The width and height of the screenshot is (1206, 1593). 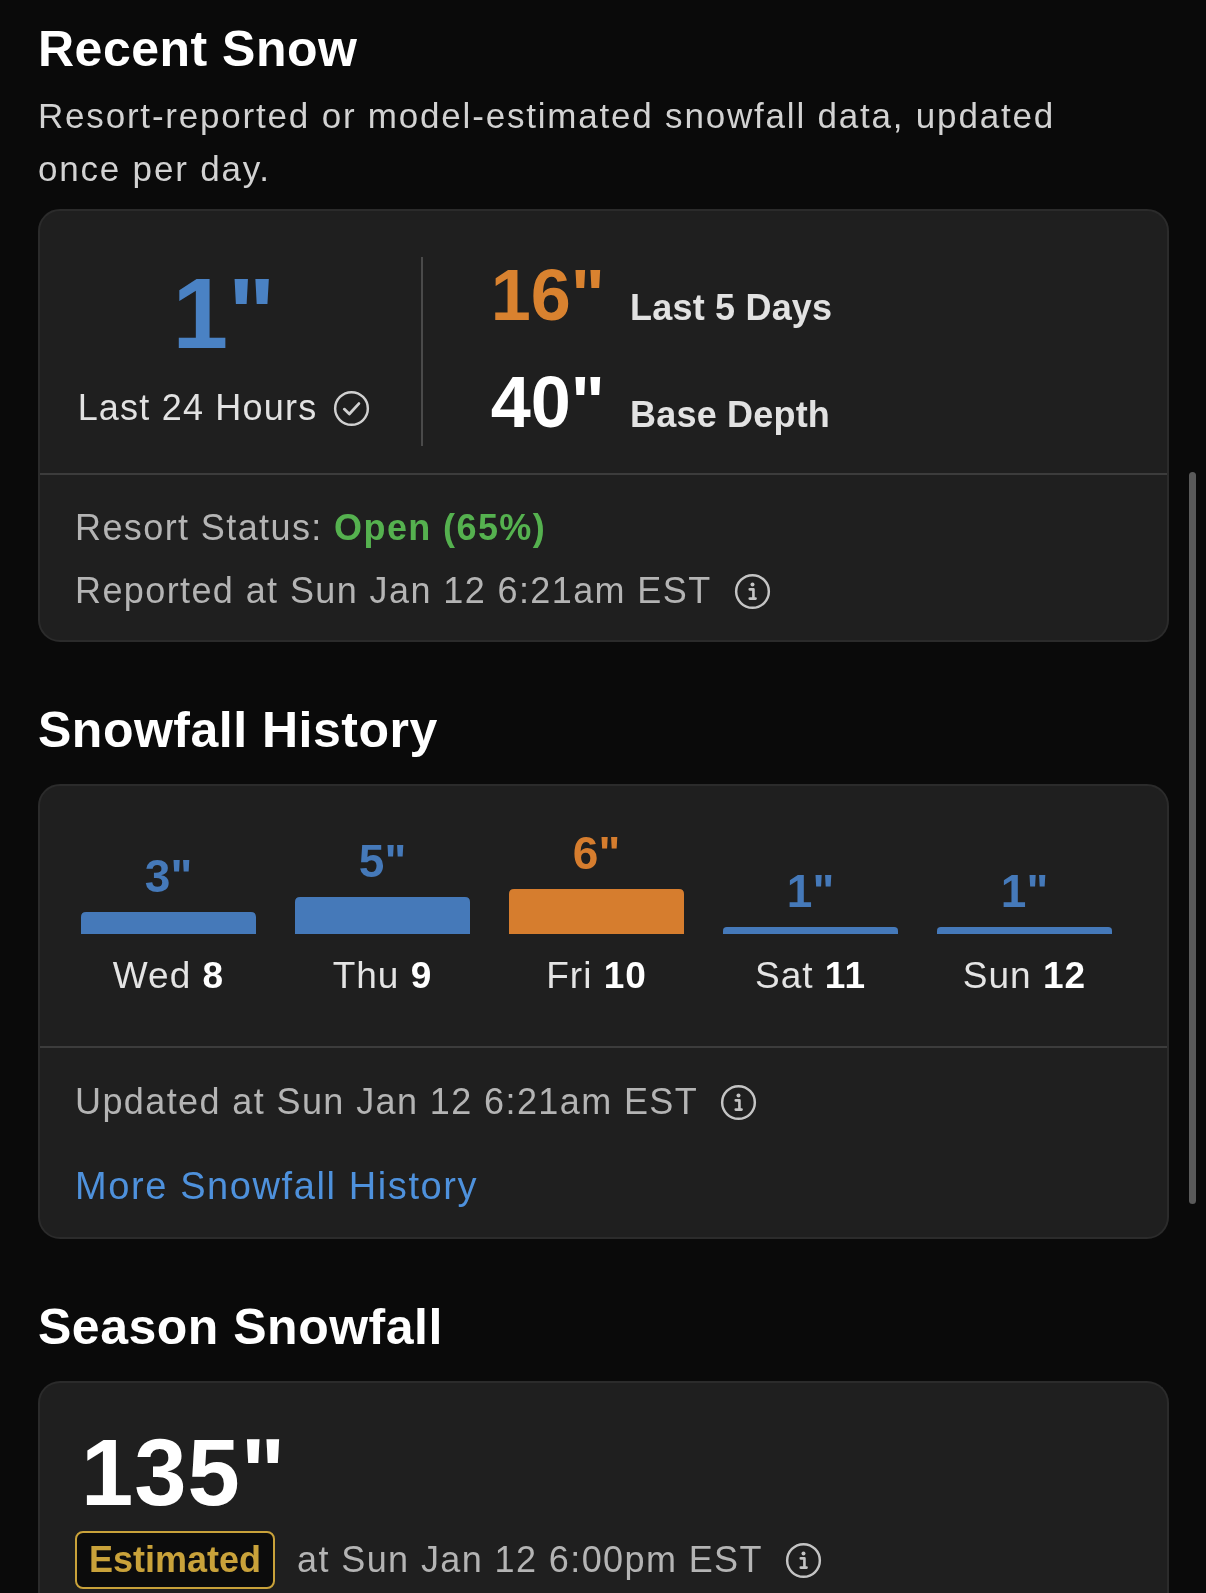 I want to click on stat-label: Last 5 Days, so click(x=731, y=308).